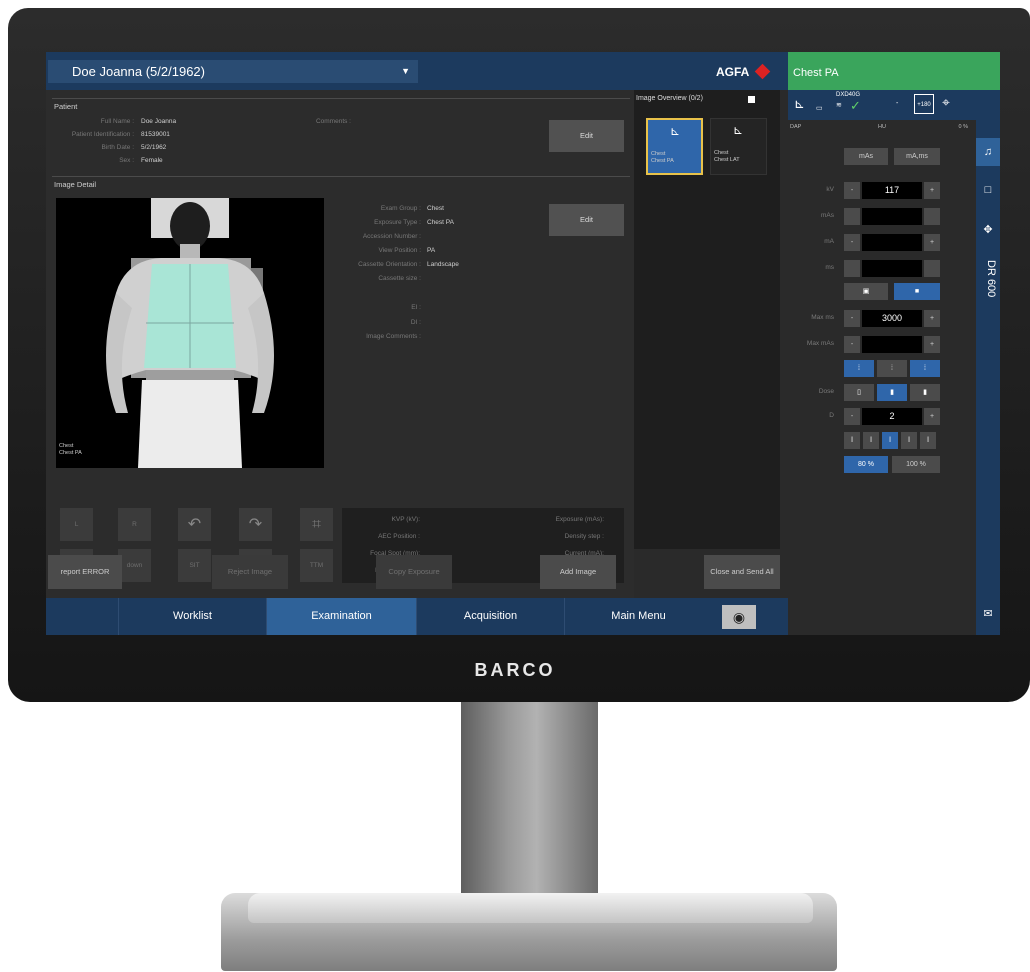  I want to click on percent-label: 0 %, so click(963, 127).